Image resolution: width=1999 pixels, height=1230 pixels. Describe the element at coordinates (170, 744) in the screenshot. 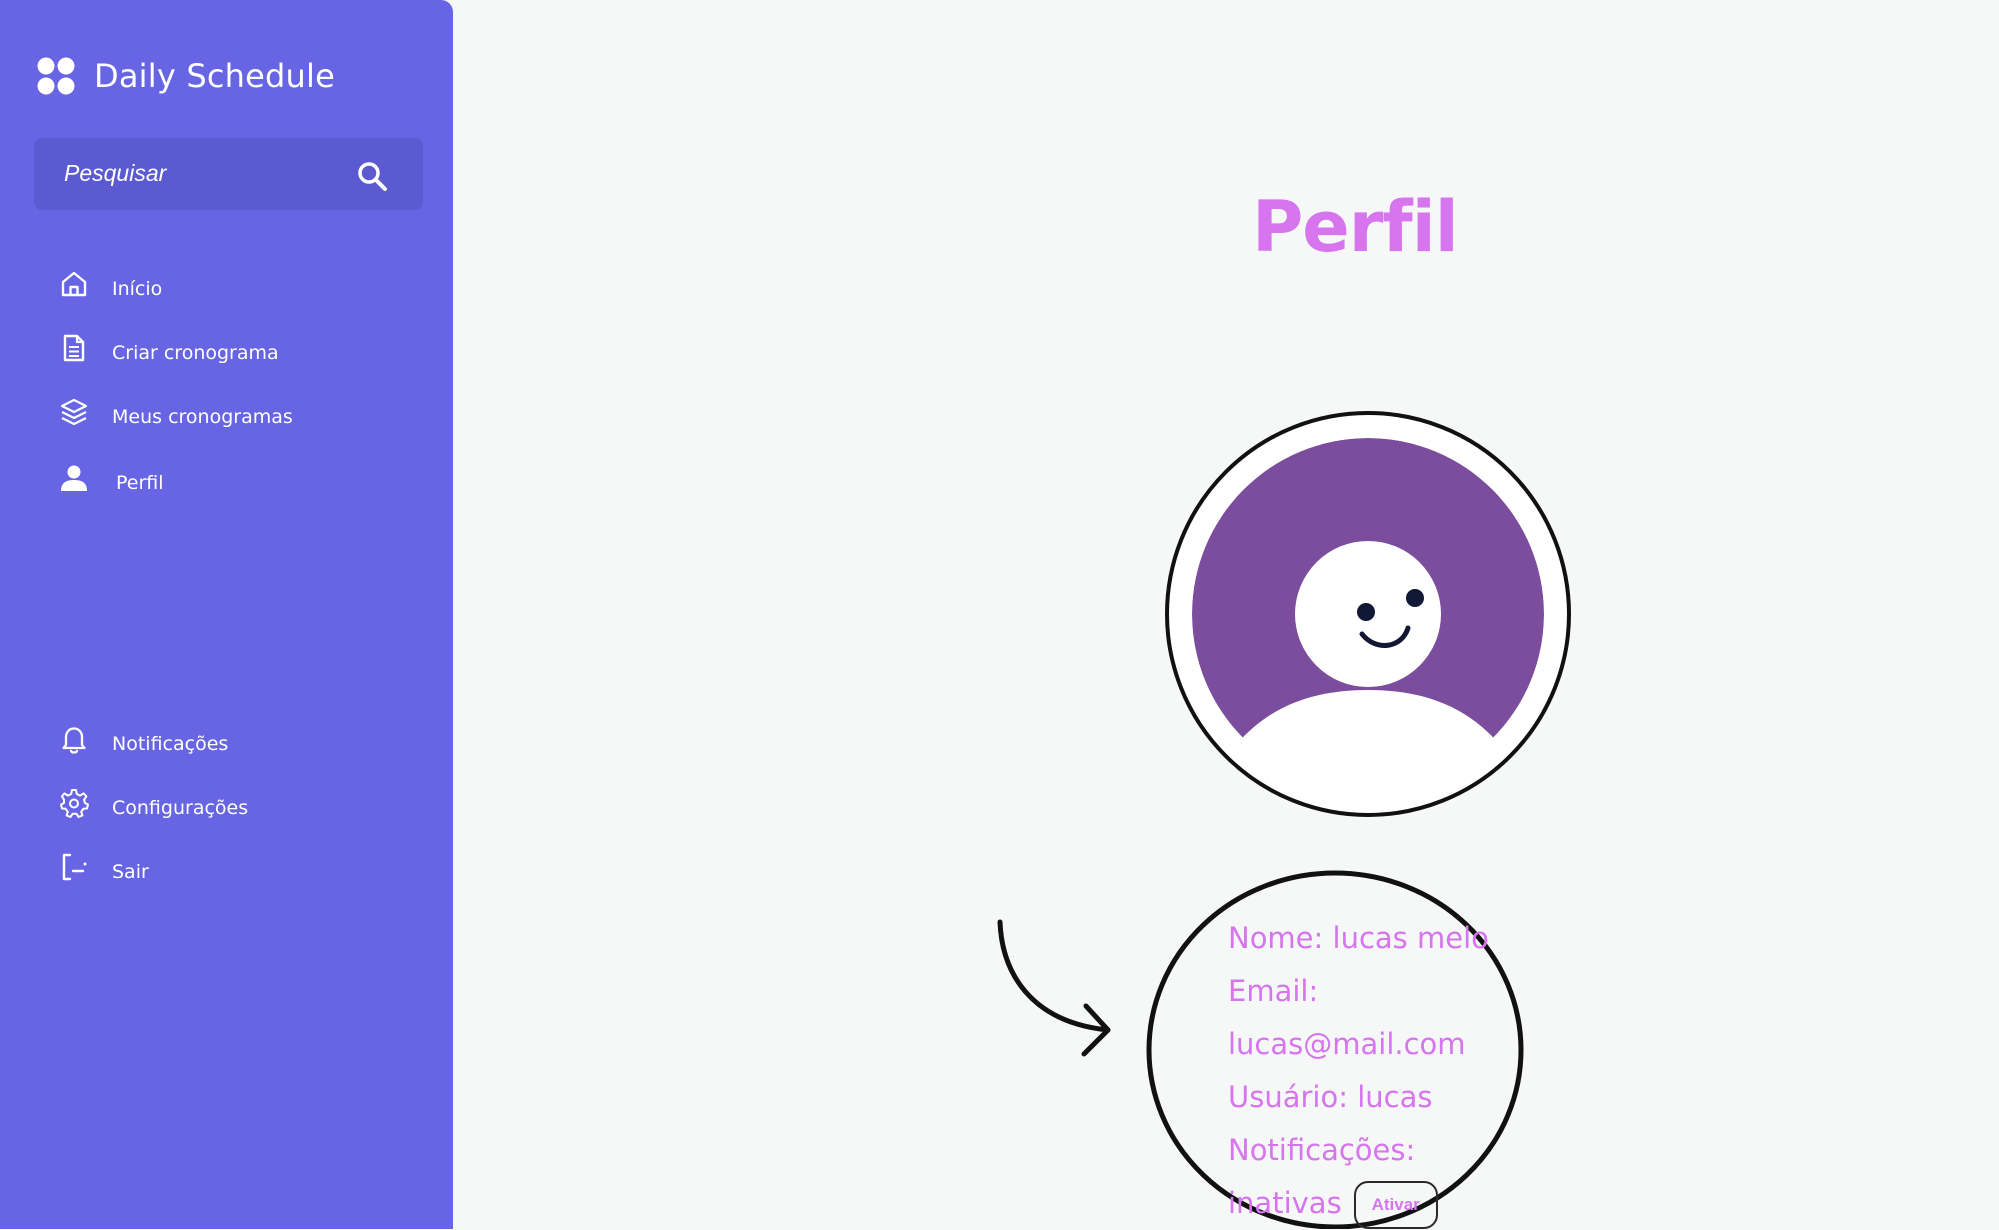

I see `sidebar-item-label: Notificações` at that location.